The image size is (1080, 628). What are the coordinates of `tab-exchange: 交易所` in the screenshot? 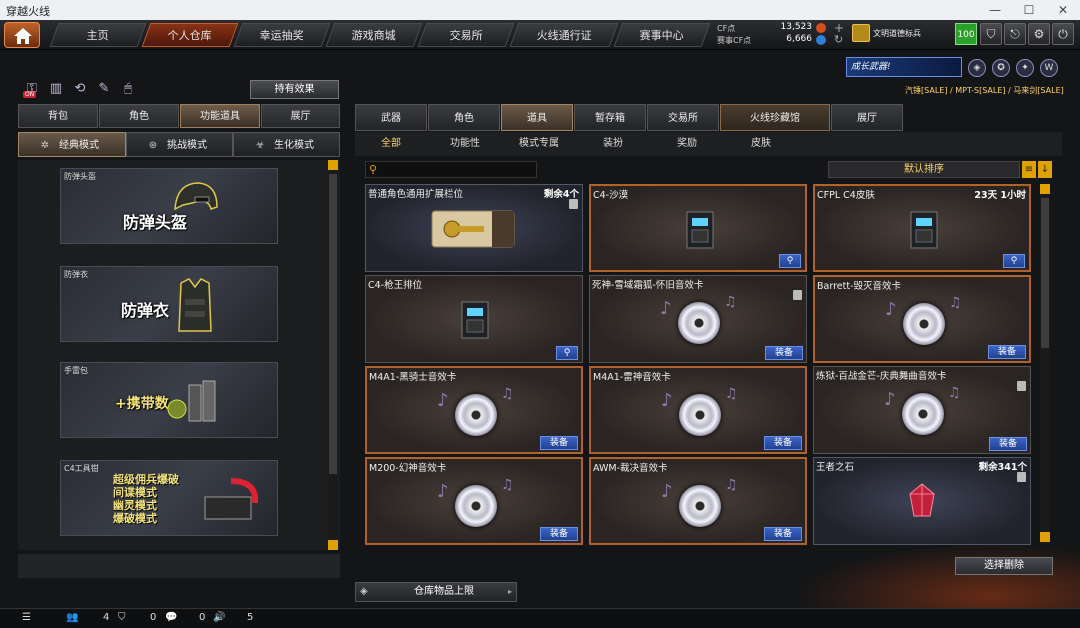 It's located at (683, 117).